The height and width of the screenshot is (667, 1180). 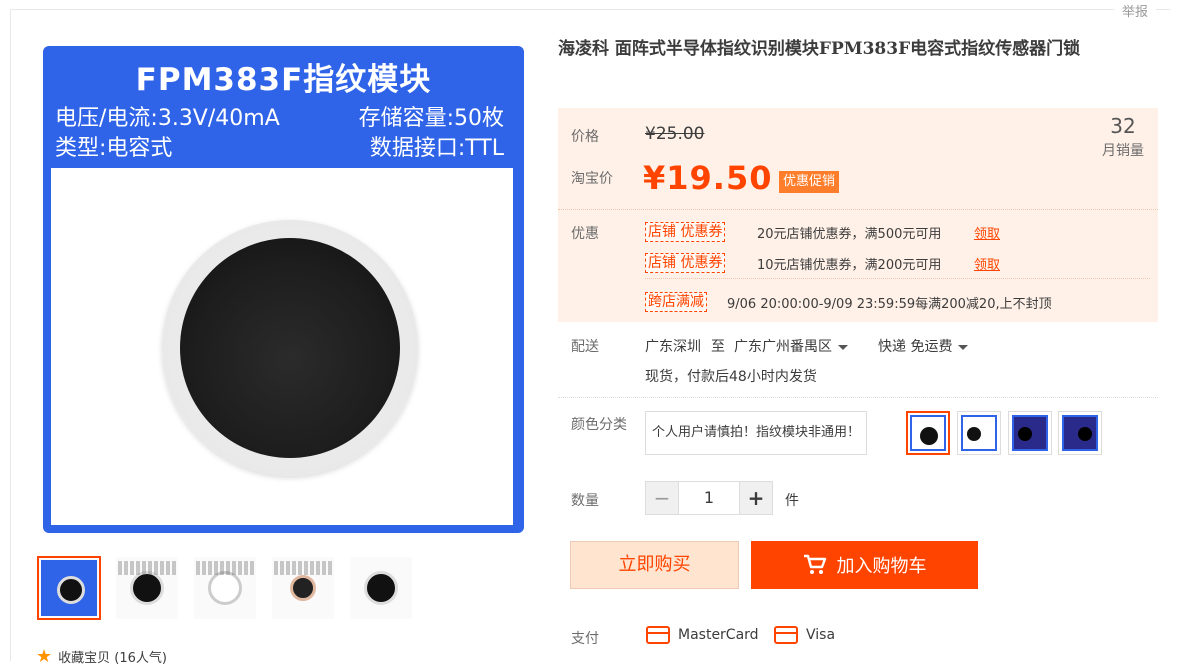 I want to click on taobao-price-label: 淘宝价, so click(x=592, y=179).